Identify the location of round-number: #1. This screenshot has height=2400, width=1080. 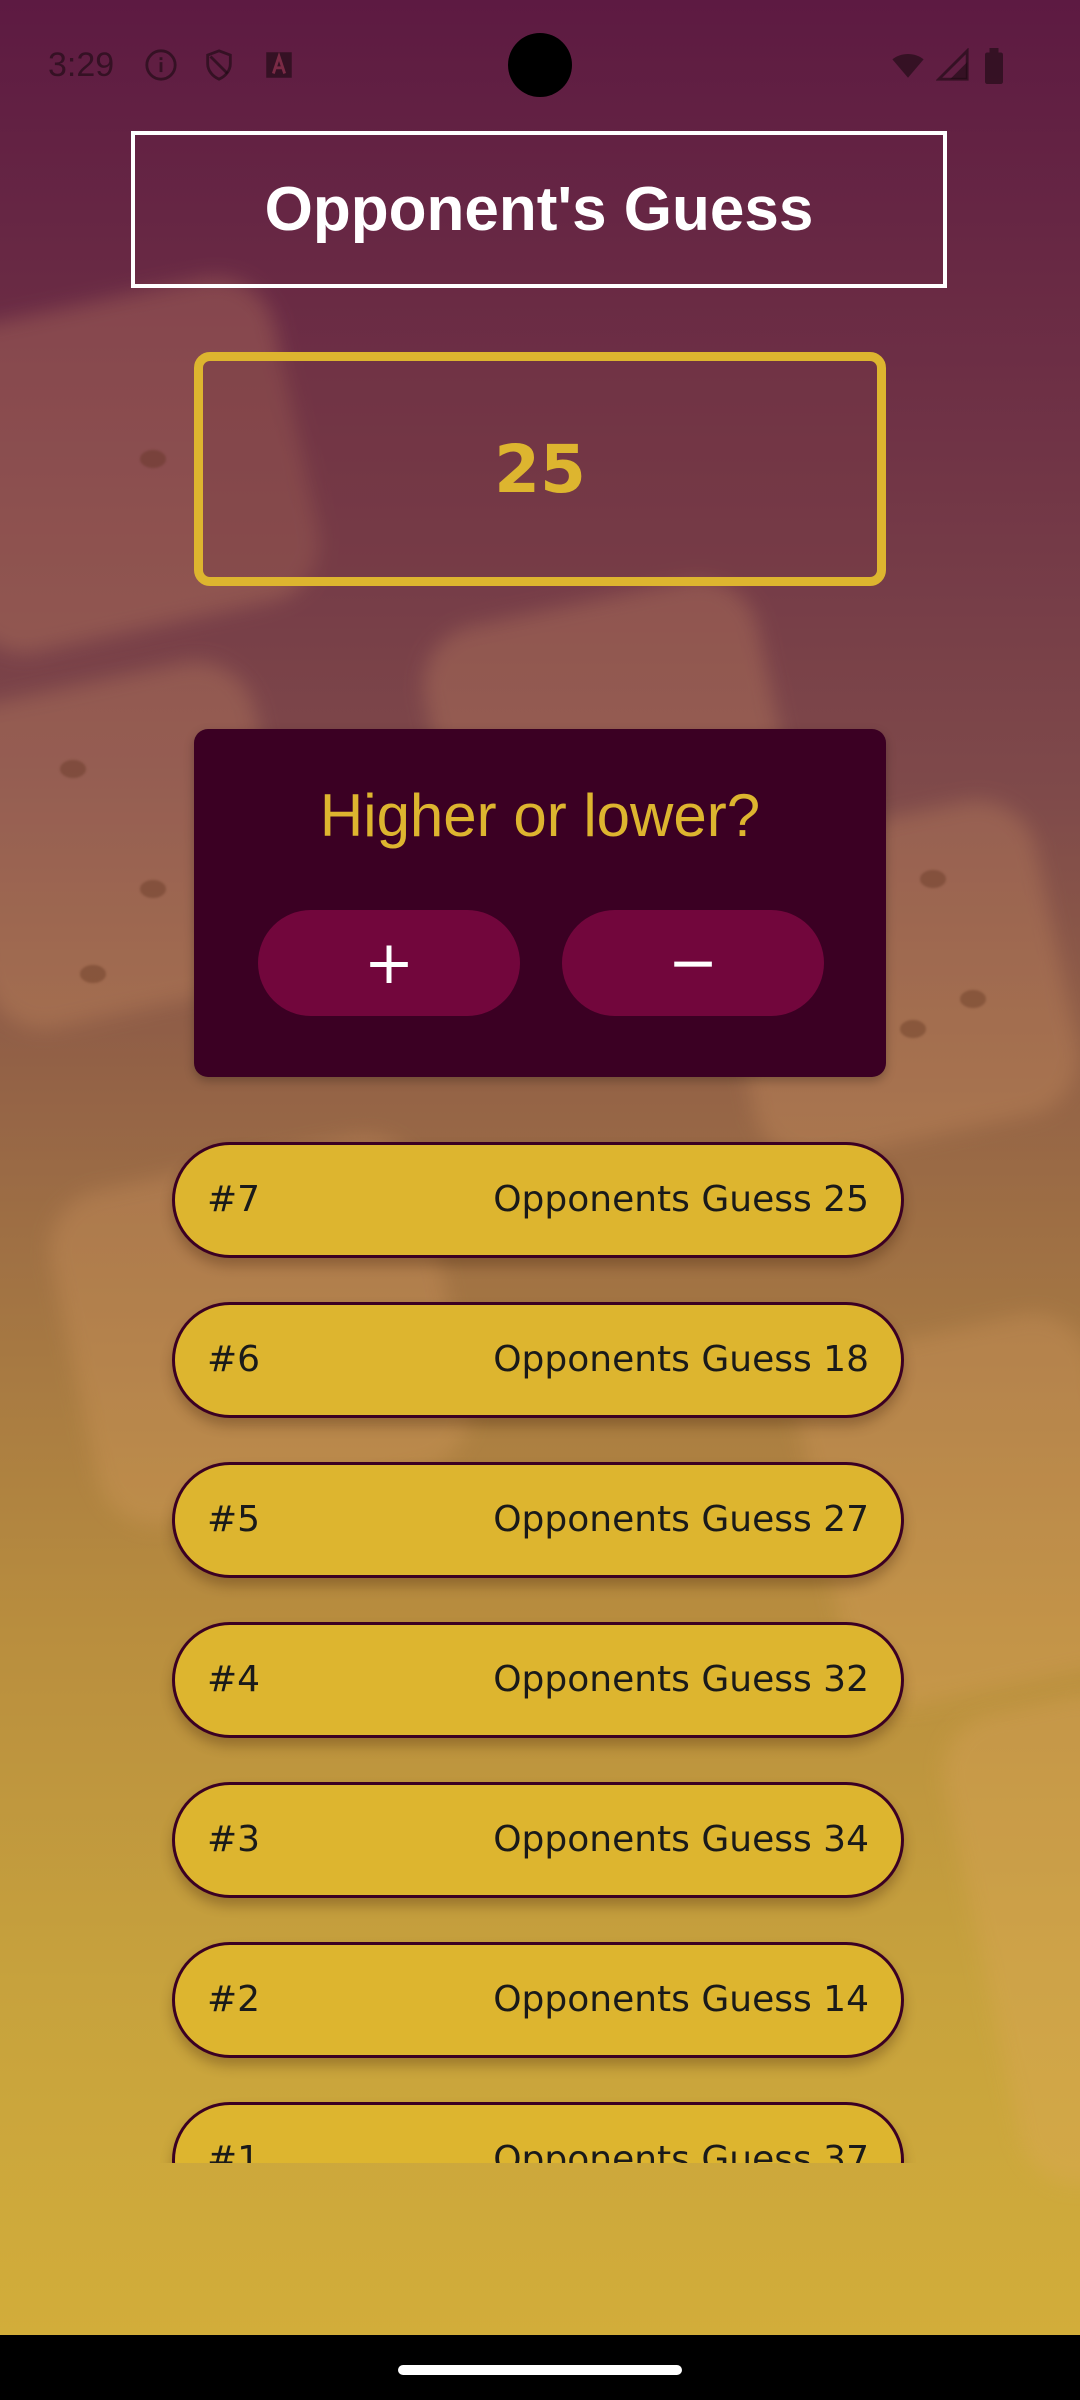
(234, 2151).